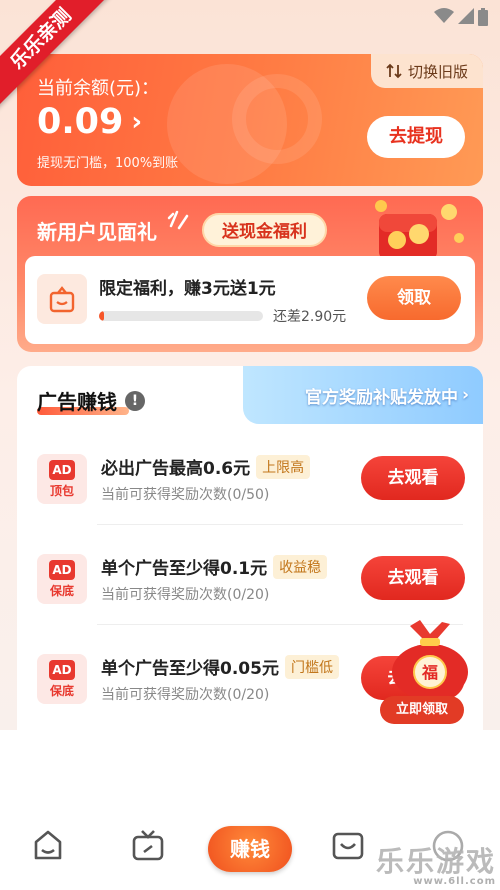 Image resolution: width=500 pixels, height=890 pixels. What do you see at coordinates (101, 316) in the screenshot?
I see `offer-progress-fill` at bounding box center [101, 316].